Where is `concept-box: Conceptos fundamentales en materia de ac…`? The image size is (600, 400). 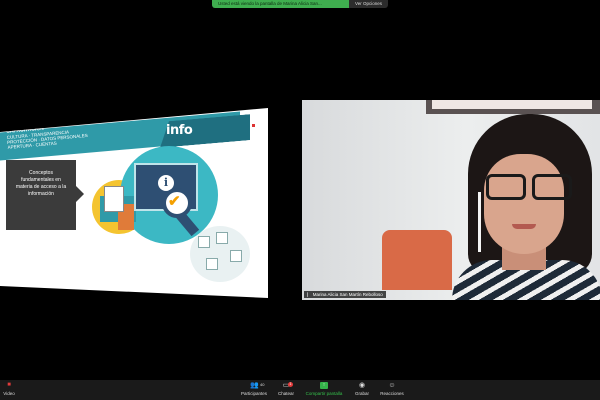
concept-box: Conceptos fundamentales en materia de ac… is located at coordinates (41, 195).